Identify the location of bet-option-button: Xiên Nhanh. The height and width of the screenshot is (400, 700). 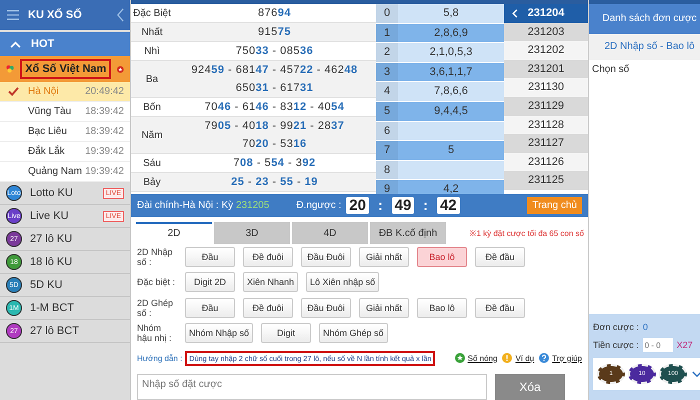
(270, 282).